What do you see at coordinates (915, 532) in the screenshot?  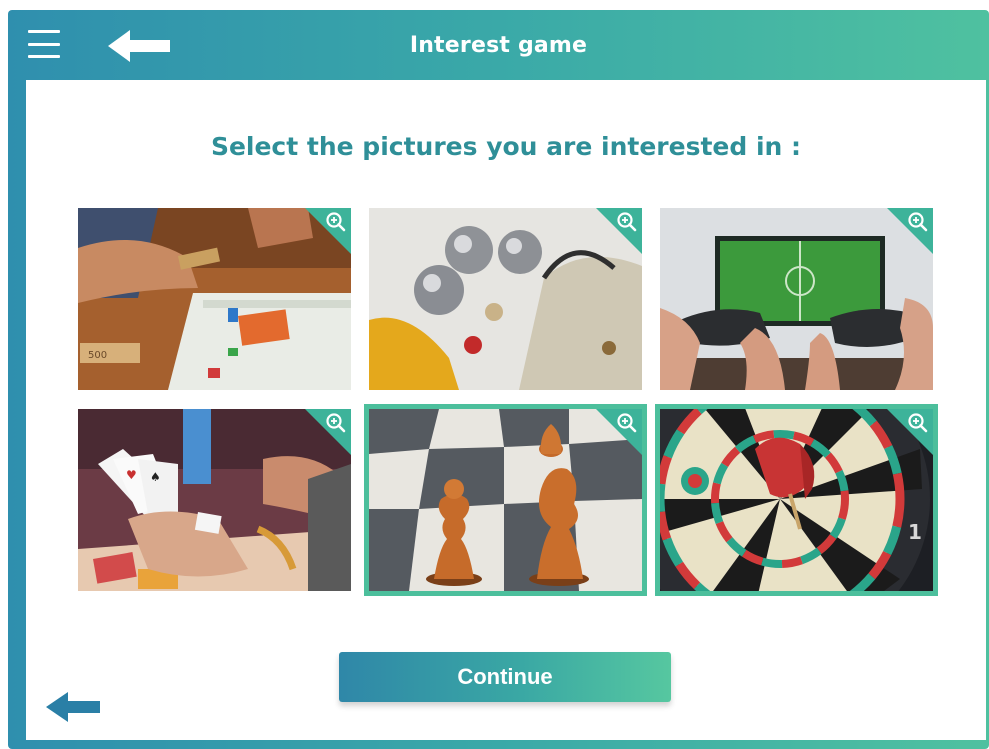 I see `svg-text: 1` at bounding box center [915, 532].